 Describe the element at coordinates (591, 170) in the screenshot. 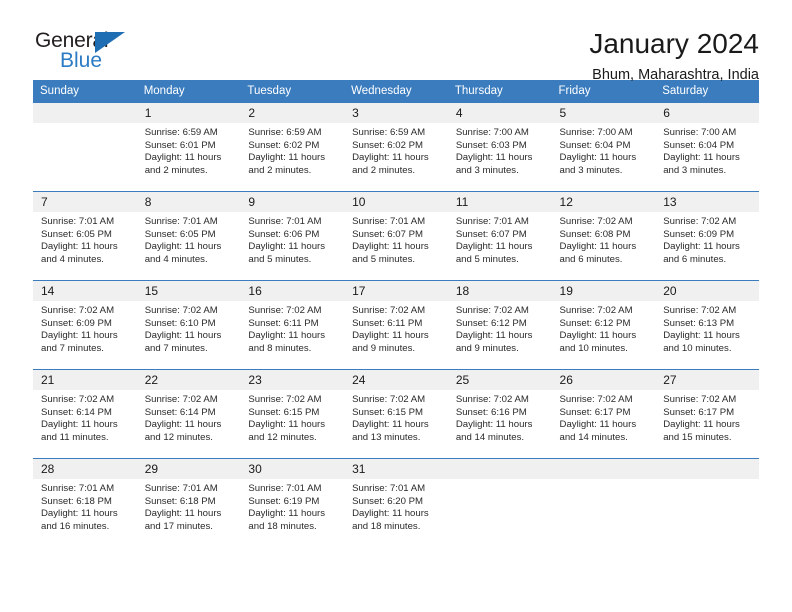

I see `daylight-text-line2: and 3 minutes.` at that location.